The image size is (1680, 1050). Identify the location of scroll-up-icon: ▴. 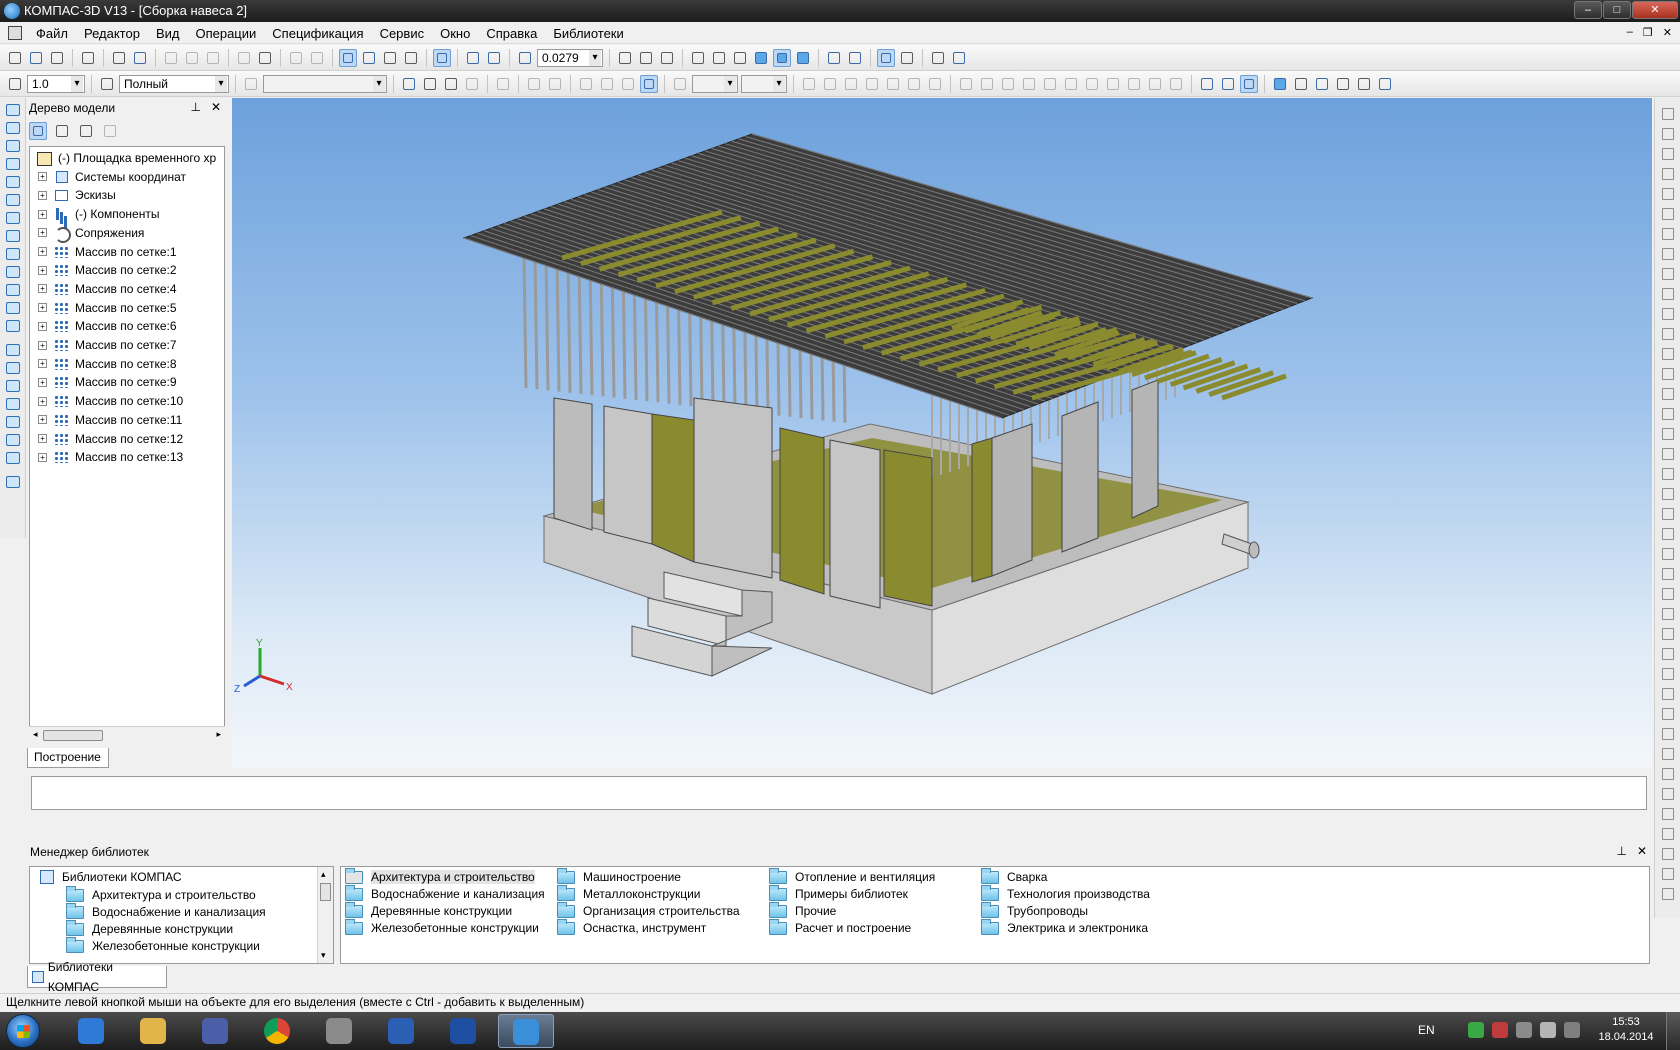
(323, 874).